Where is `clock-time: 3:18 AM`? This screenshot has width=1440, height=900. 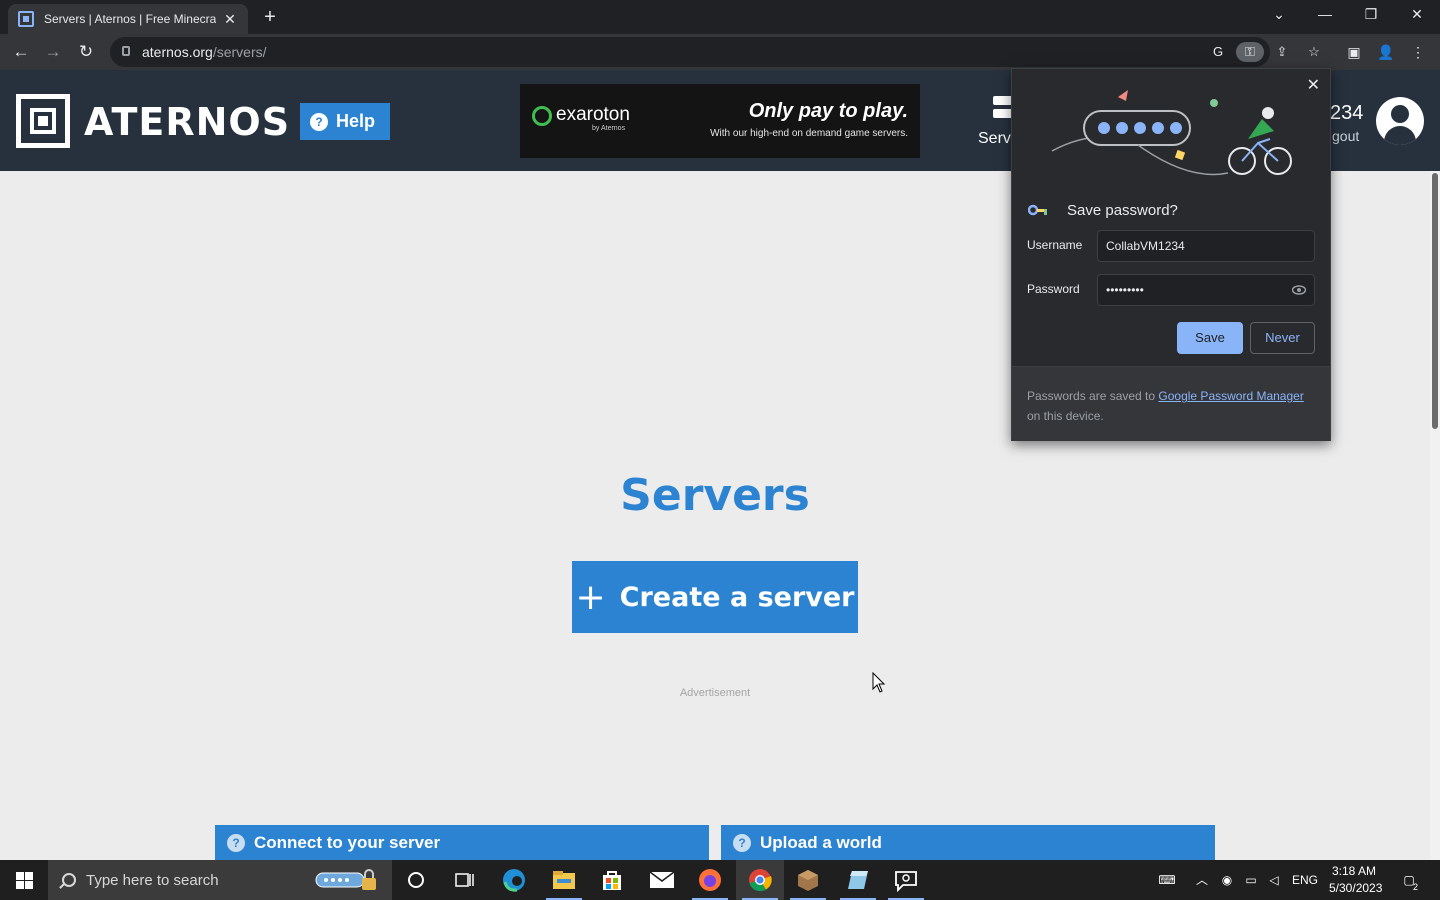
clock-time: 3:18 AM is located at coordinates (1354, 871).